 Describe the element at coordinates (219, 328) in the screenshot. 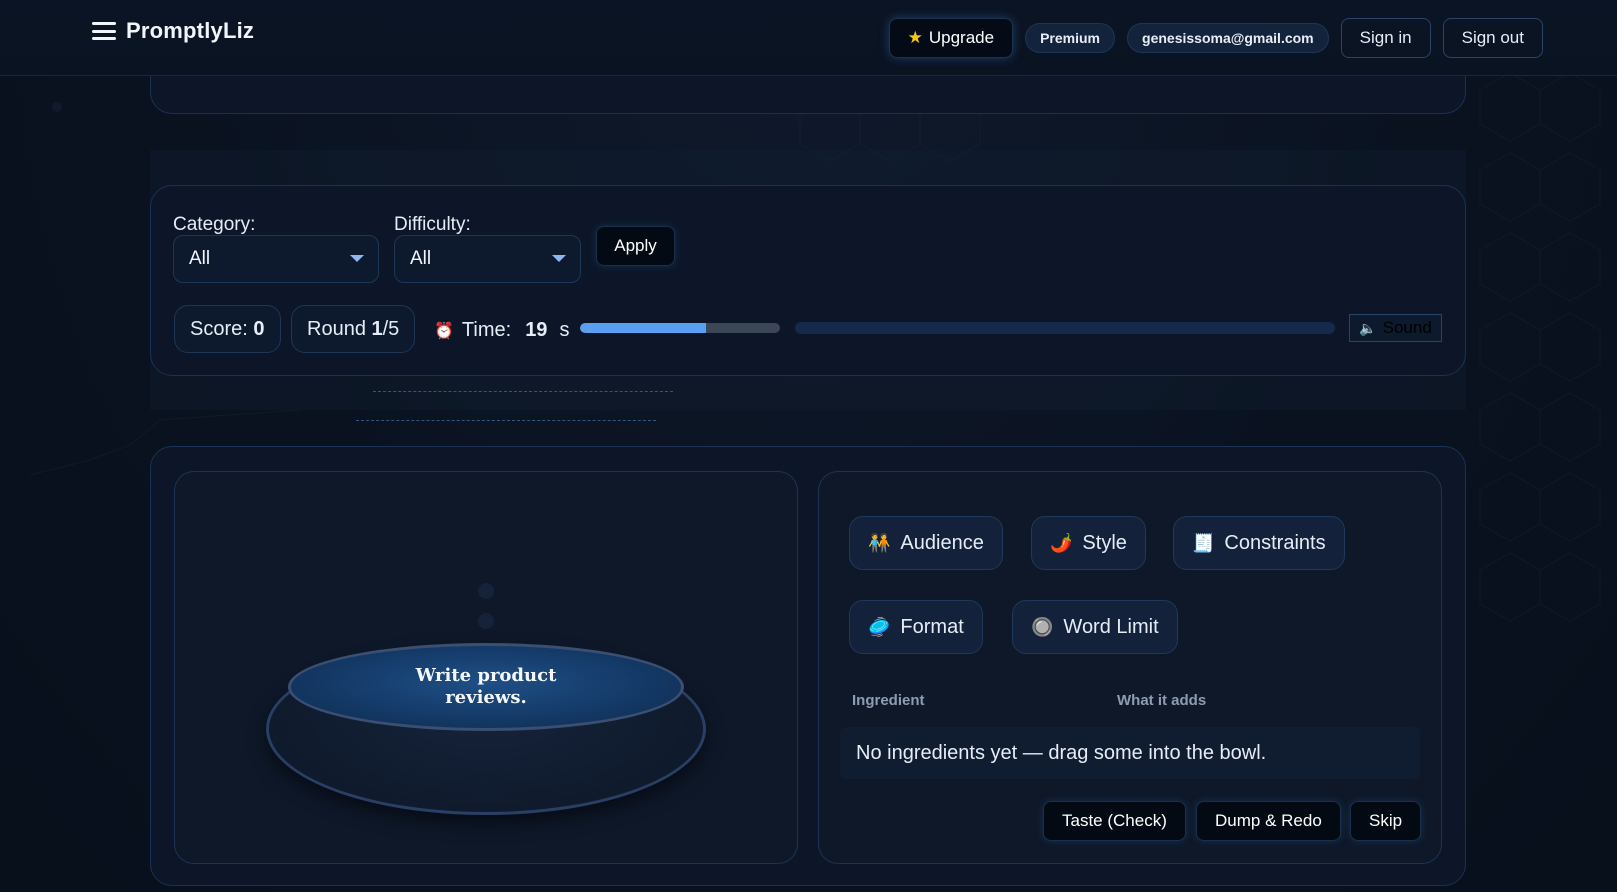

I see `score-label: Score:` at that location.